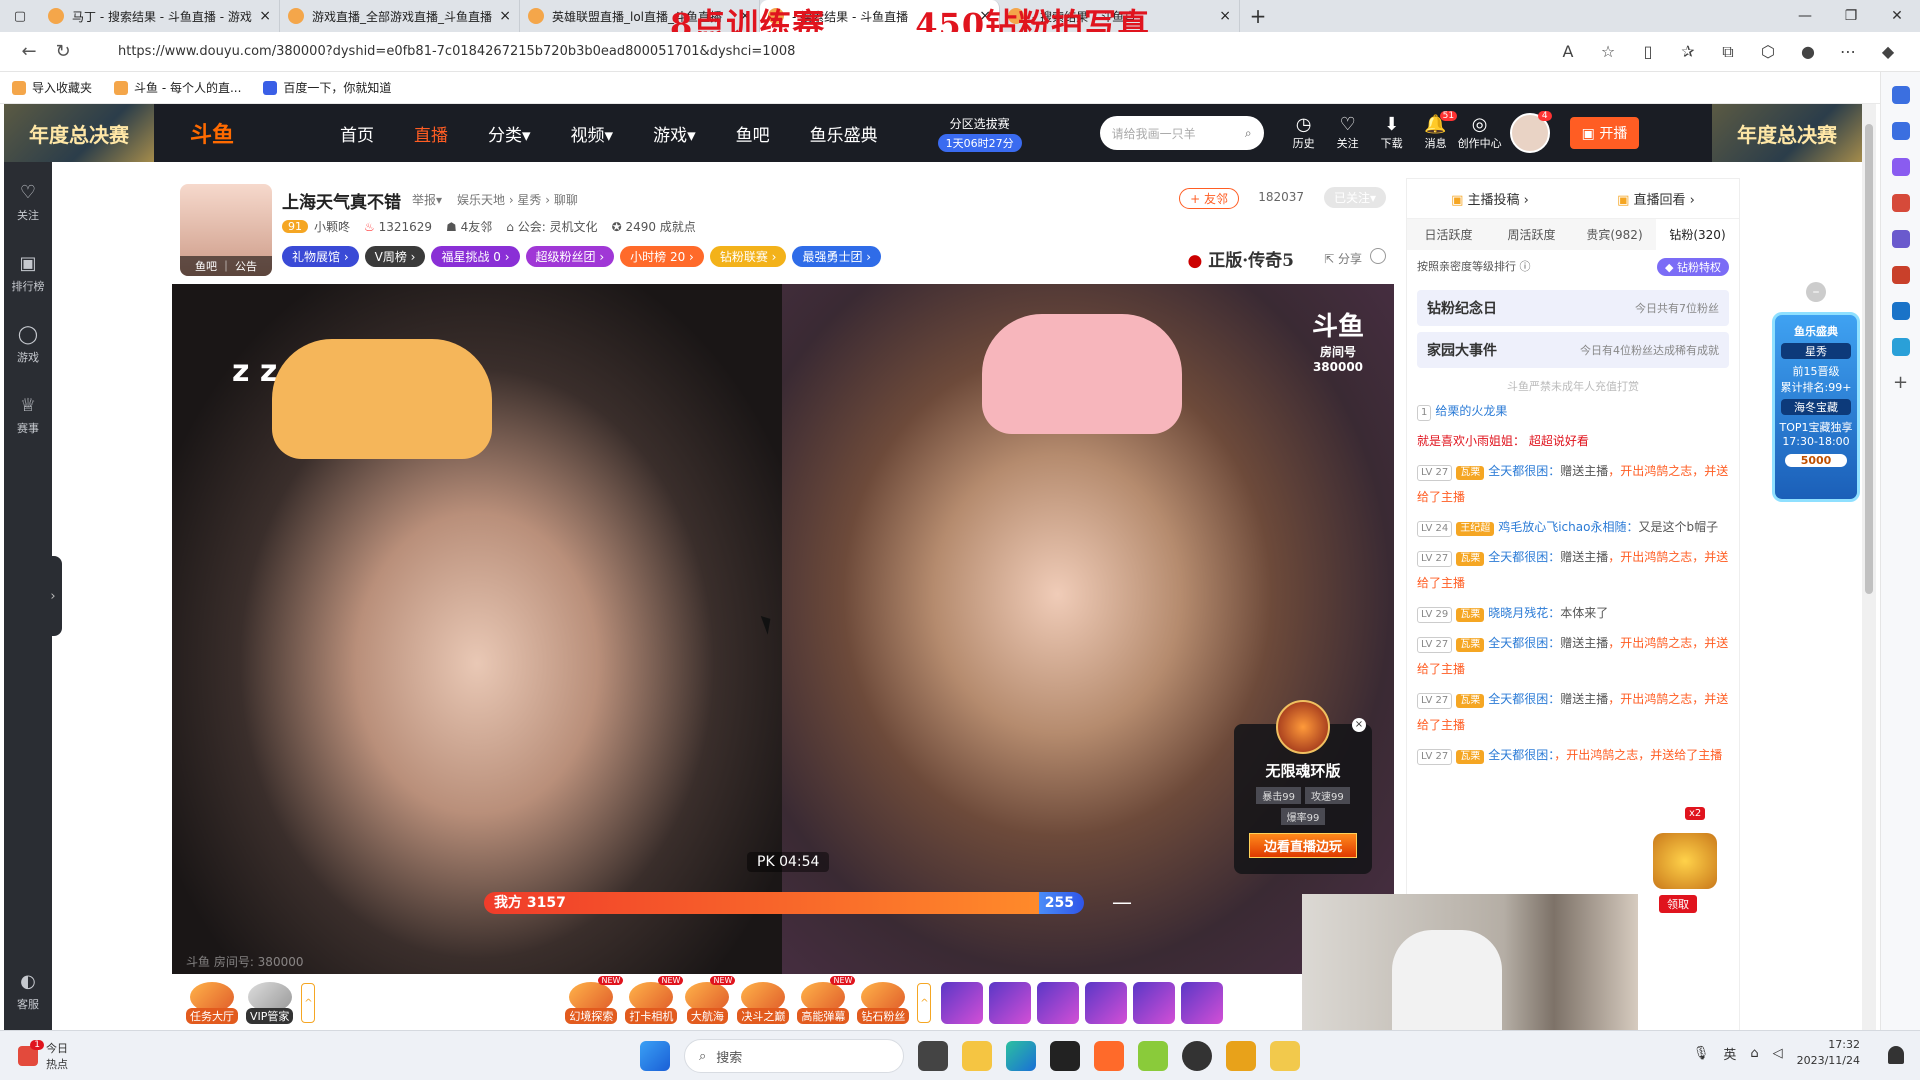 Image resolution: width=1920 pixels, height=1080 pixels. Describe the element at coordinates (662, 256) in the screenshot. I see `activity-badge: 小时榜 20 ›` at that location.